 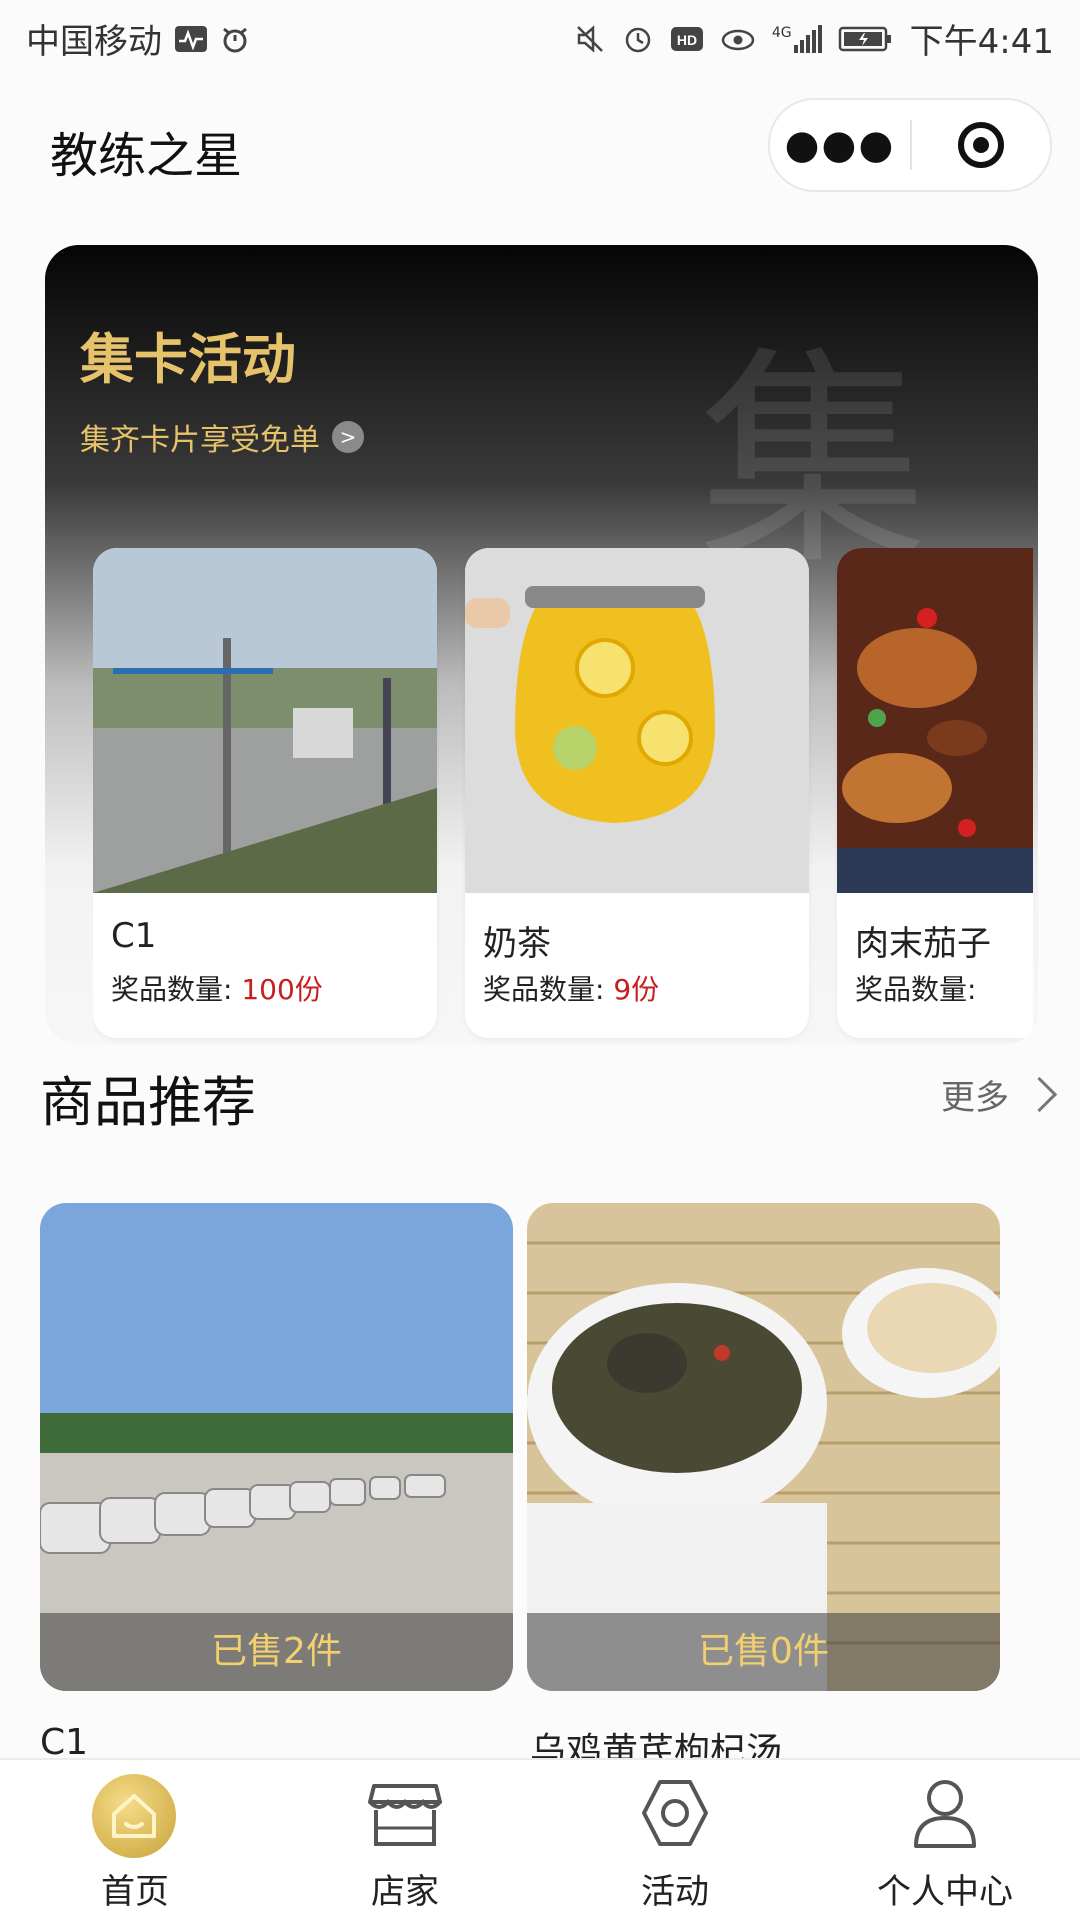 What do you see at coordinates (148, 1102) in the screenshot?
I see `section-title: 商品推荐` at bounding box center [148, 1102].